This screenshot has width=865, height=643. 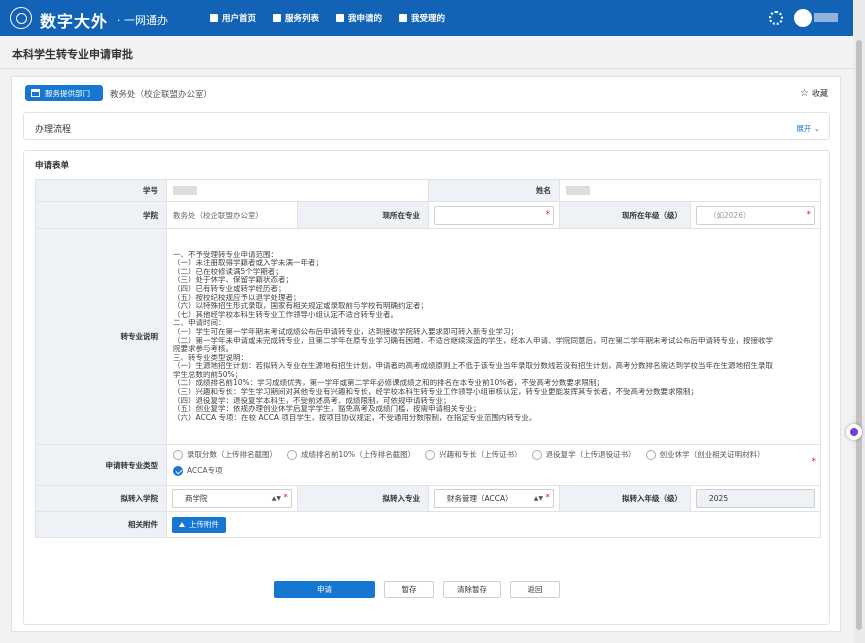 What do you see at coordinates (426, 126) in the screenshot?
I see `process-panel: 办理流程 展开 ⌄` at bounding box center [426, 126].